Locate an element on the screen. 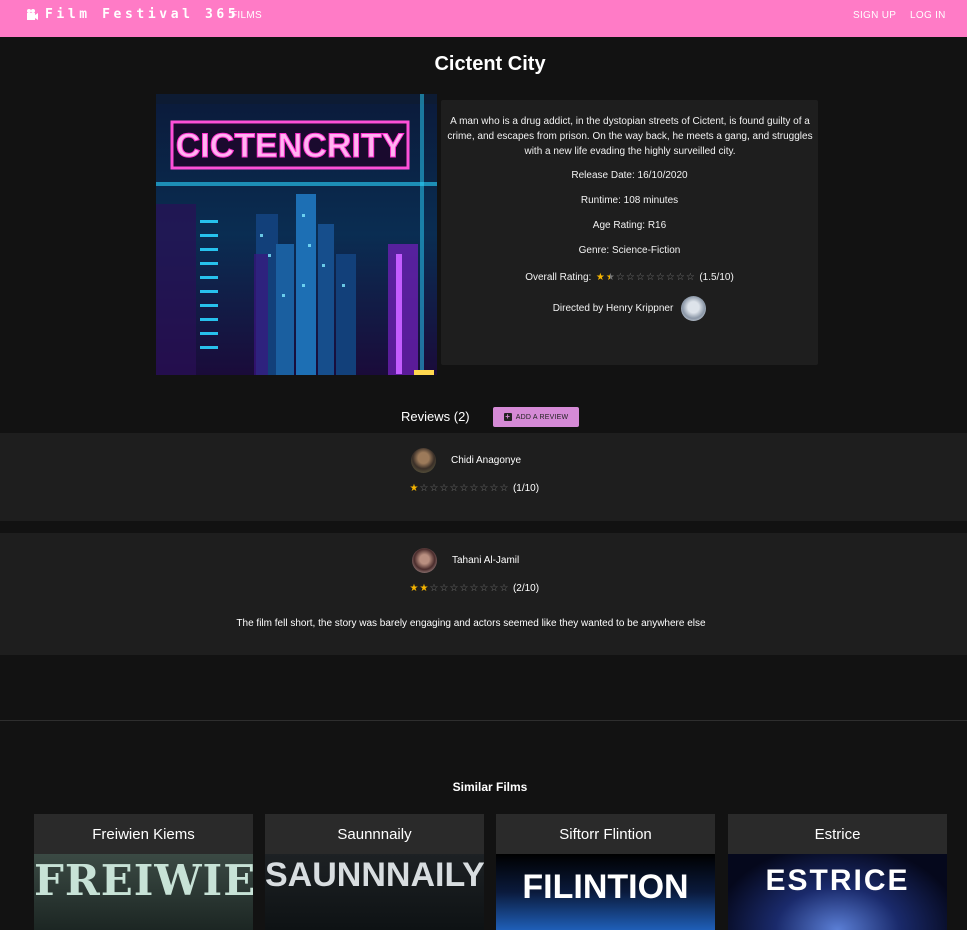 The width and height of the screenshot is (967, 930). similar-film-card: Saunnnaily SAUNNNAILY is located at coordinates (374, 872).